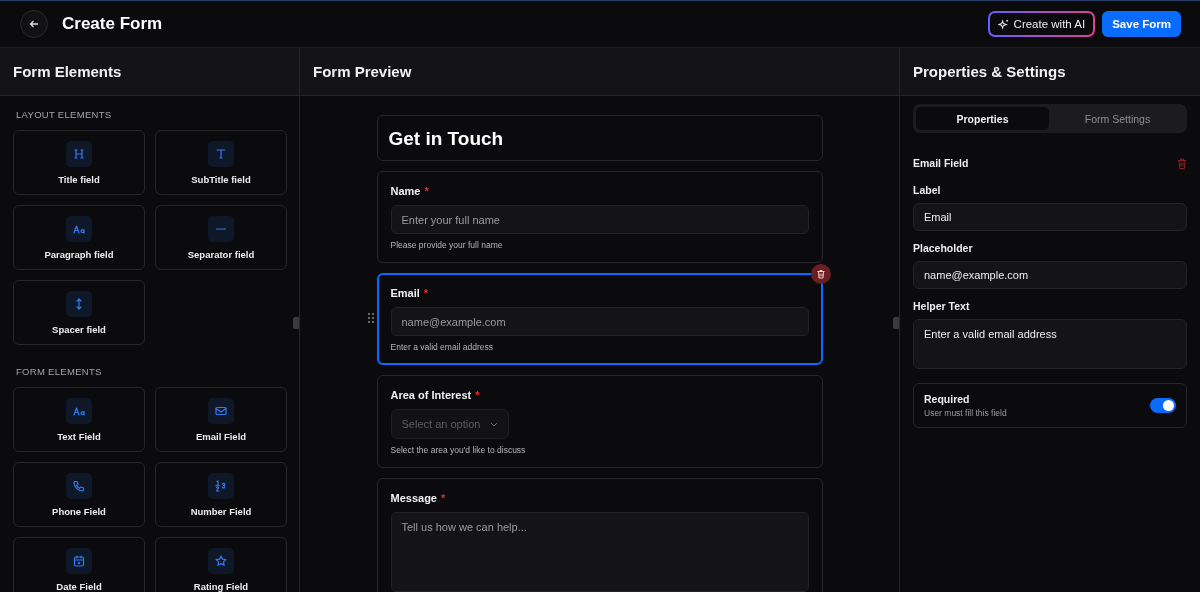  I want to click on drag-handle-icon, so click(370, 318).